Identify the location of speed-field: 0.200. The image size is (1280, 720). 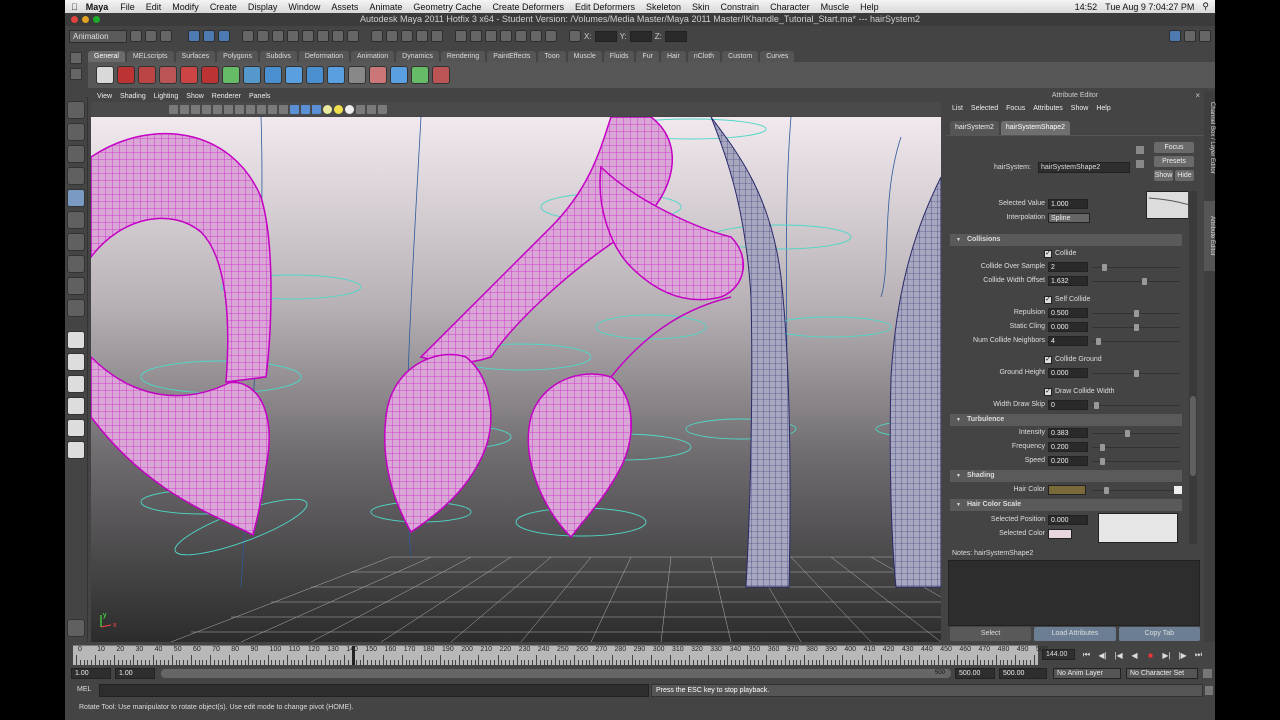
(1068, 461).